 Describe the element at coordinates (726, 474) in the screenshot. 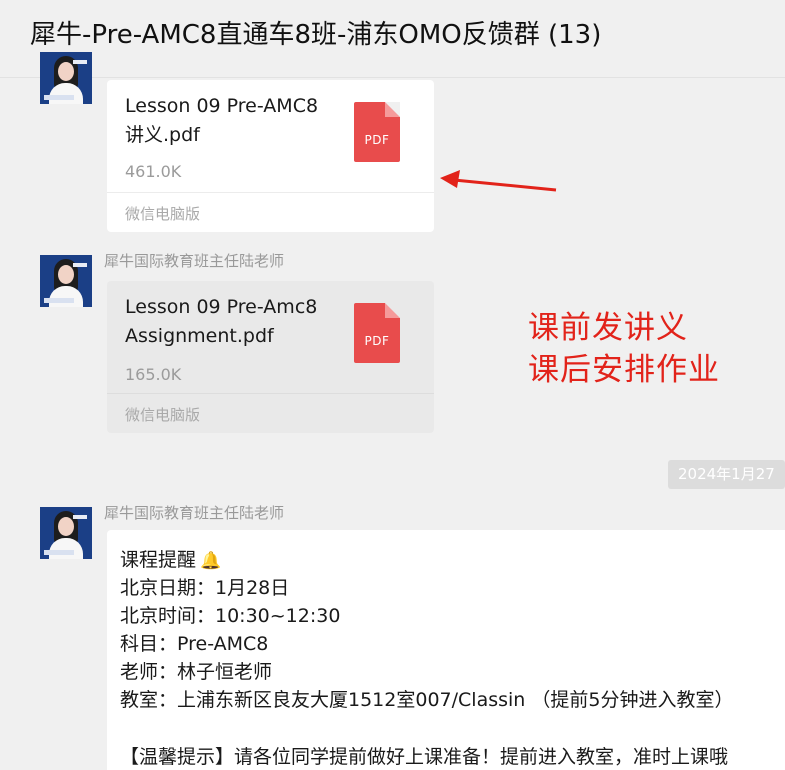

I see `message-timestamp: 2024年1月27` at that location.